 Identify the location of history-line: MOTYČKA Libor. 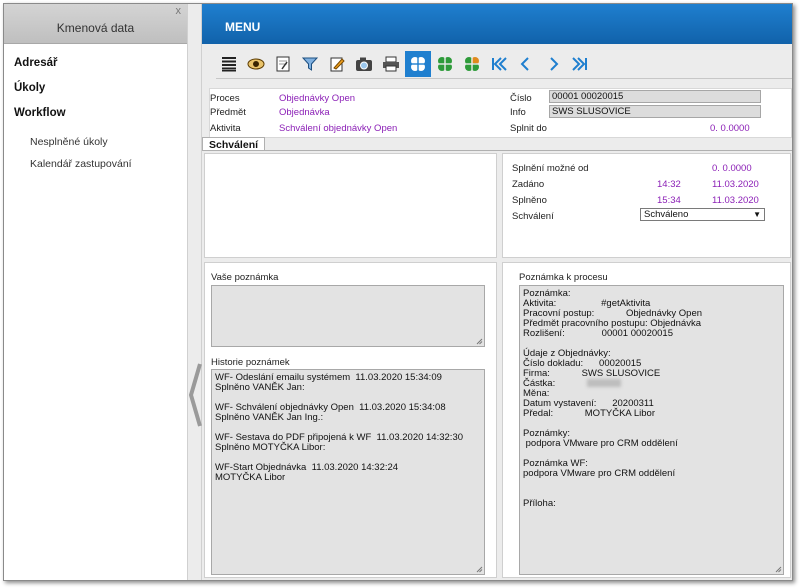
(250, 477).